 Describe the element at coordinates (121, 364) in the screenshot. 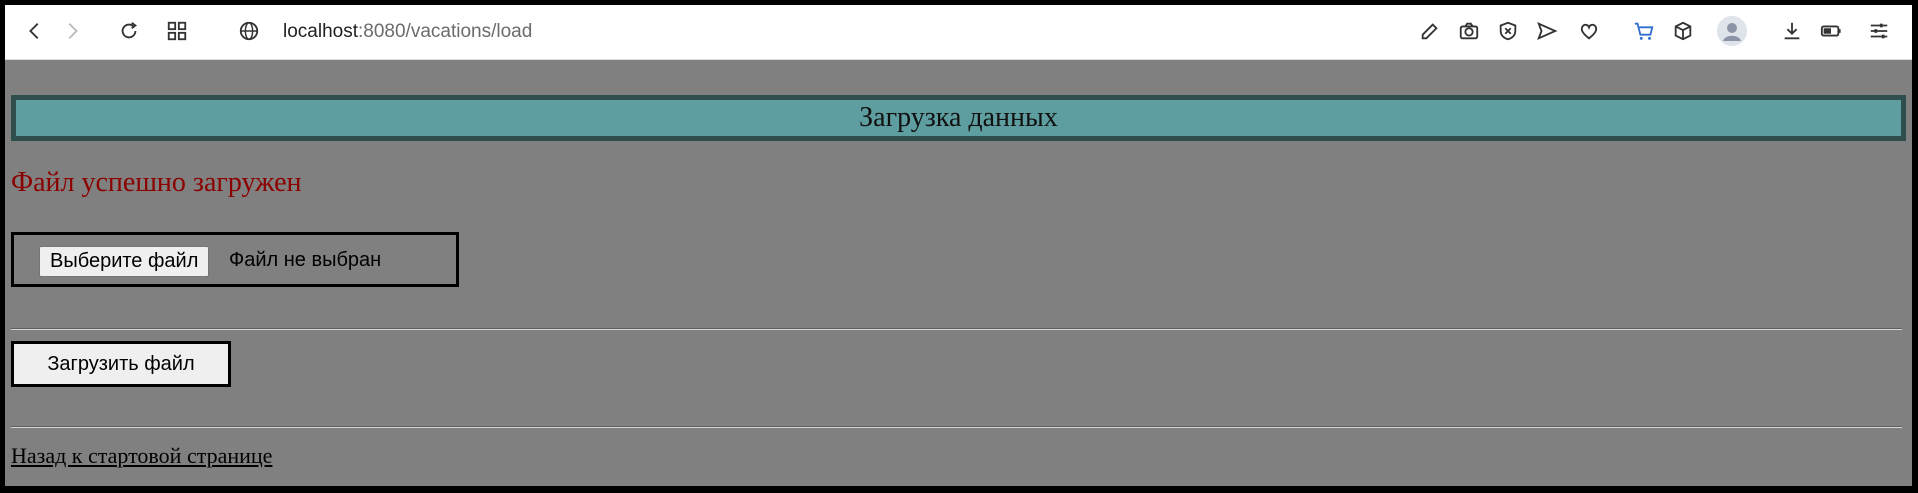

I see `upload-file-button: Загрузить файл` at that location.